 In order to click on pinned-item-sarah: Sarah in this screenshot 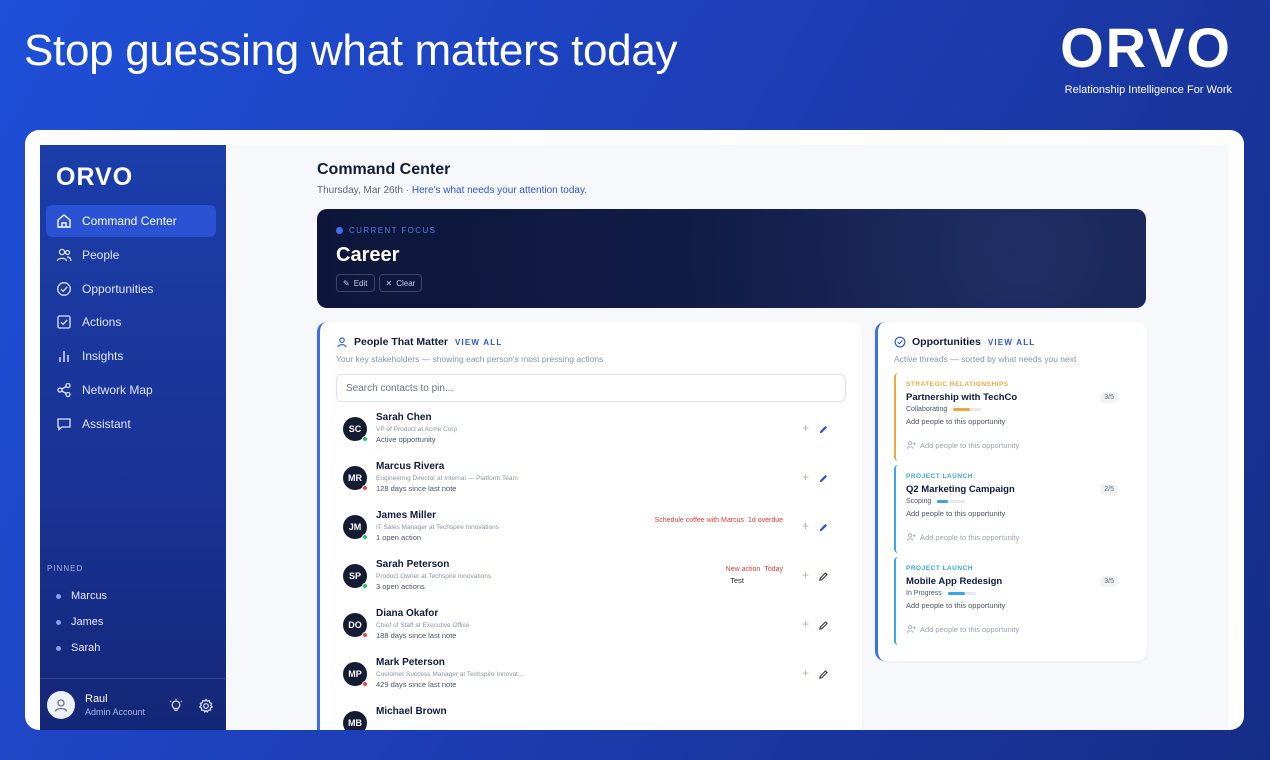, I will do `click(136, 648)`.